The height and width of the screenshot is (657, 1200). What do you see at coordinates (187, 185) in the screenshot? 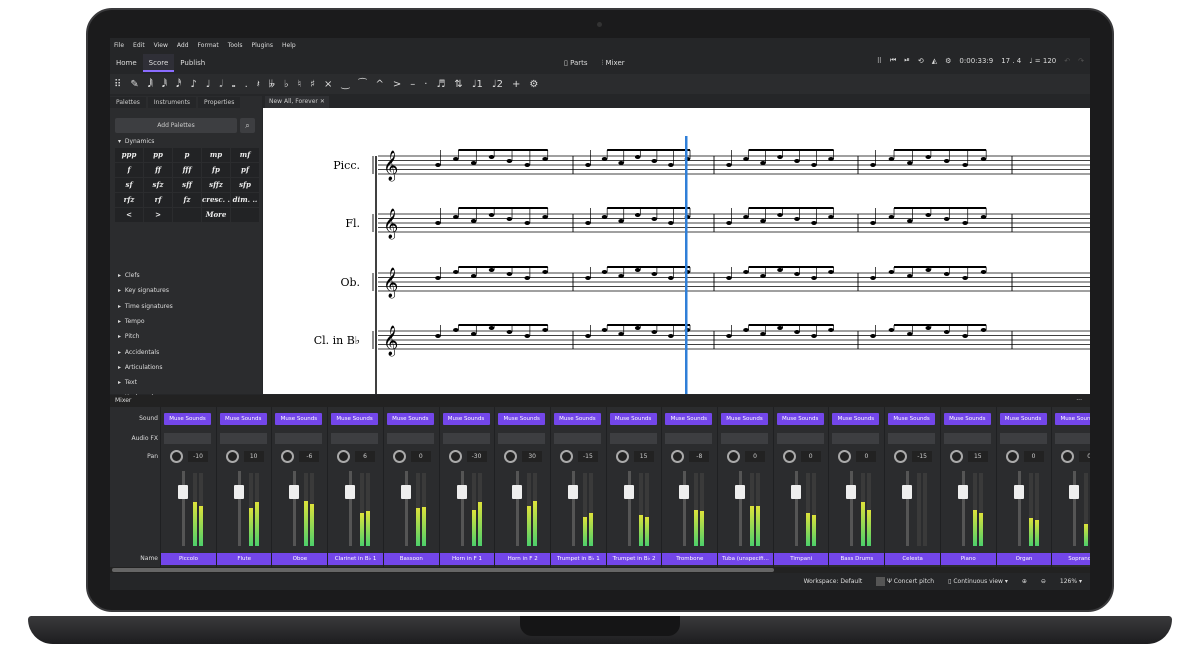
I see `dynamic-cell: sff` at bounding box center [187, 185].